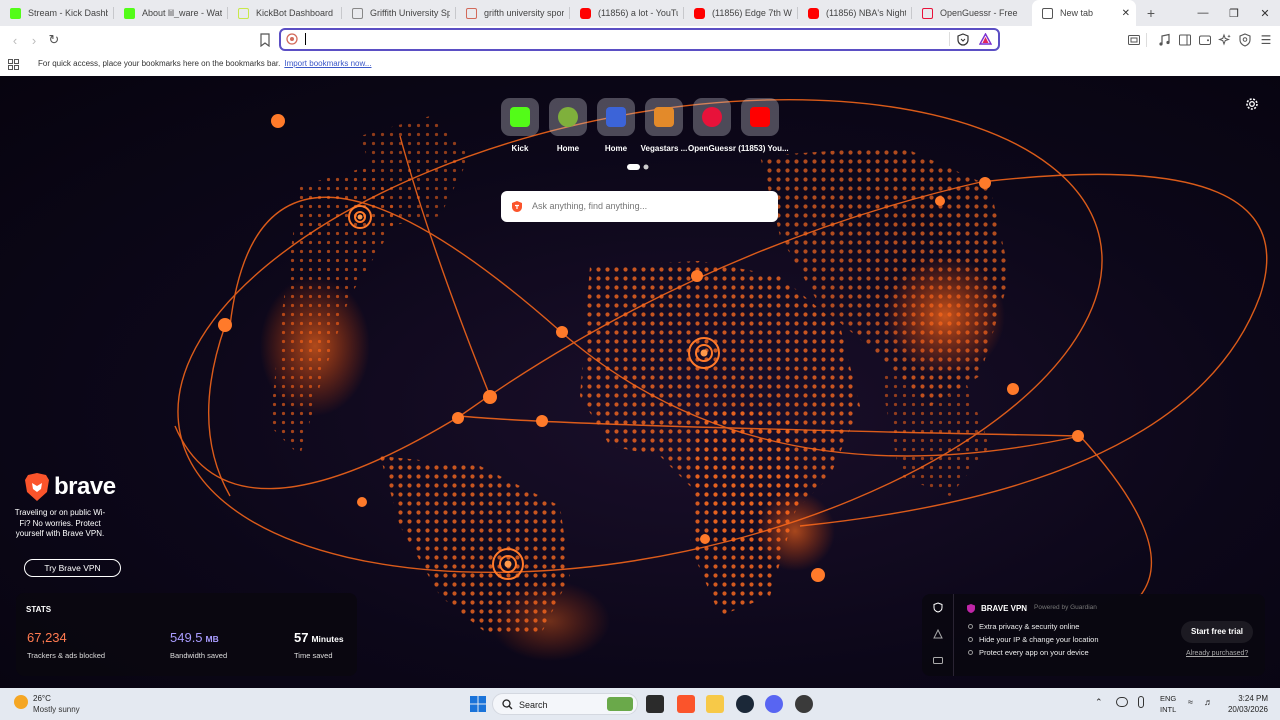 This screenshot has height=720, width=1280. I want to click on talk-tab-icon, so click(938, 660).